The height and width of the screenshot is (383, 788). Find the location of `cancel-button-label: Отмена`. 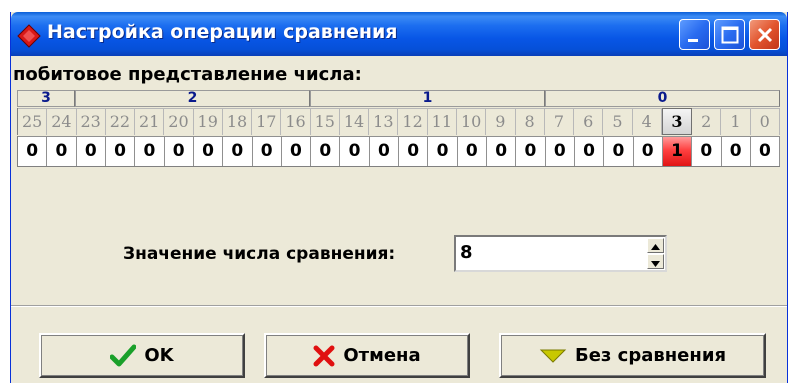

cancel-button-label: Отмена is located at coordinates (382, 355).